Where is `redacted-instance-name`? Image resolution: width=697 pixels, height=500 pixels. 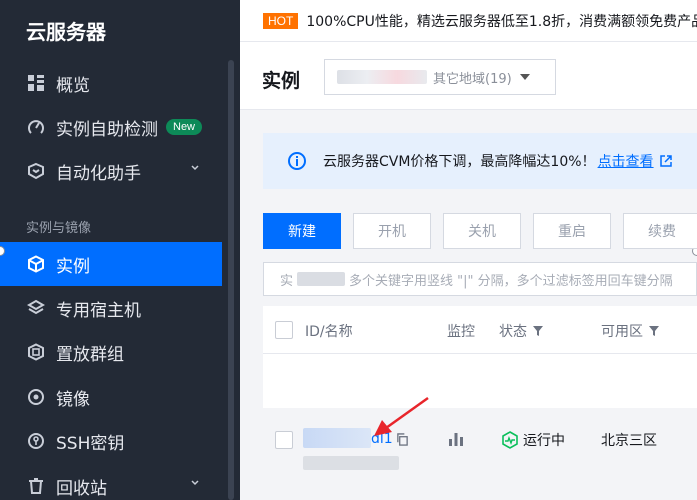
redacted-instance-name is located at coordinates (351, 463).